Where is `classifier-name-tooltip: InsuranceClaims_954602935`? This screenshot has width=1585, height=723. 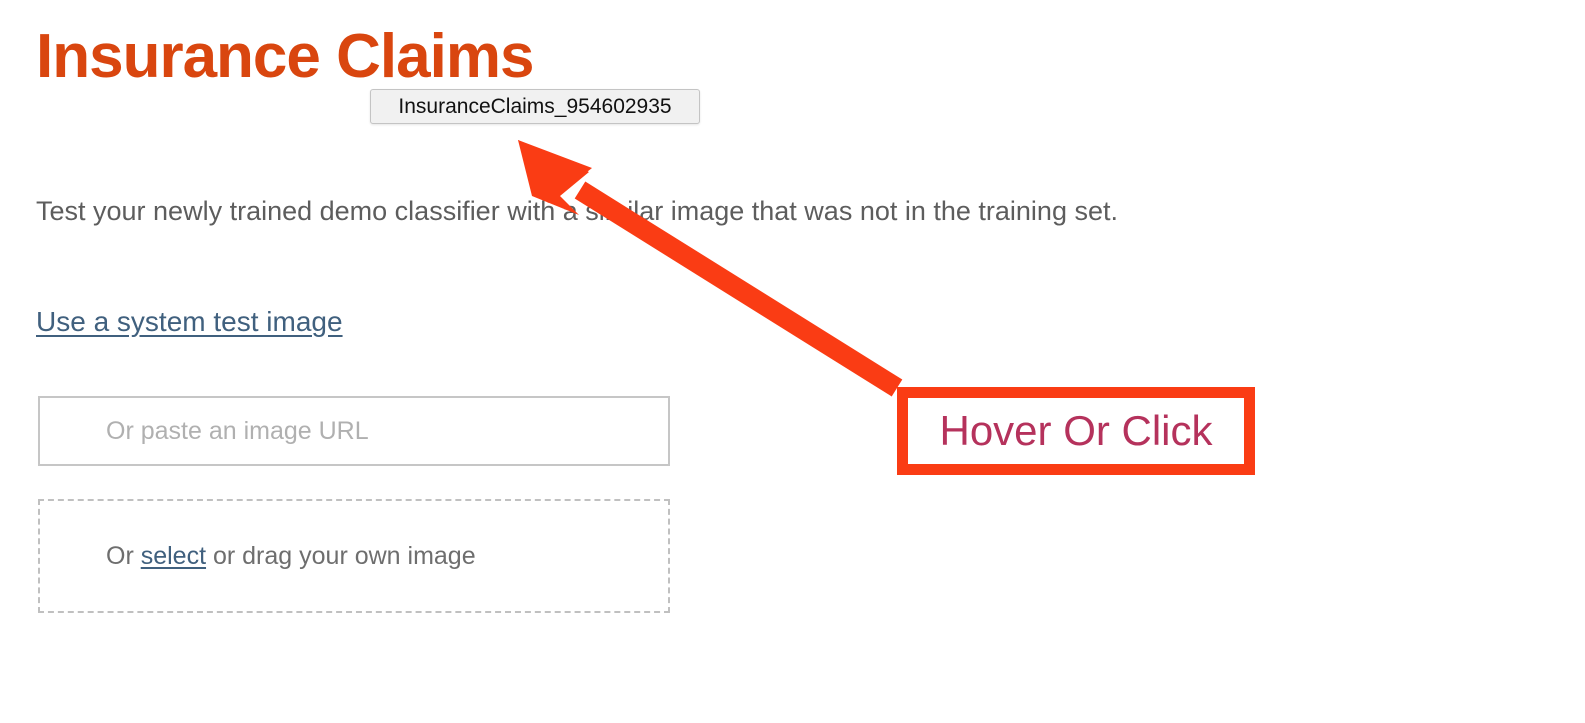 classifier-name-tooltip: InsuranceClaims_954602935 is located at coordinates (535, 106).